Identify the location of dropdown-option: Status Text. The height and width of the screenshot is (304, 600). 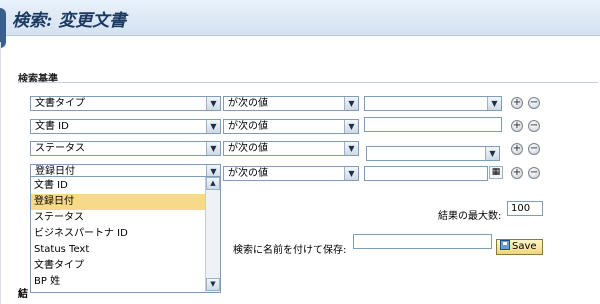
(118, 250).